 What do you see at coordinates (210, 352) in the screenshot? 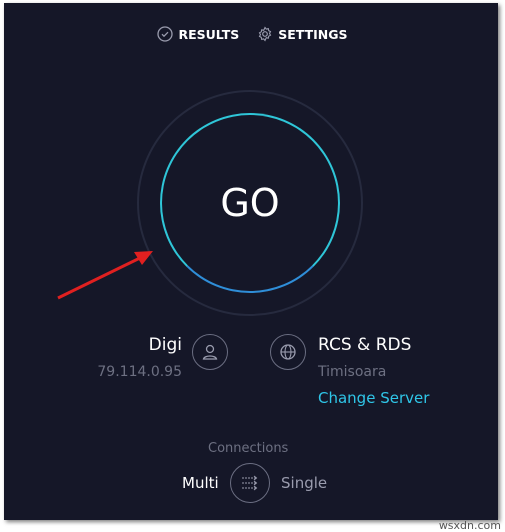
I see `user-icon` at bounding box center [210, 352].